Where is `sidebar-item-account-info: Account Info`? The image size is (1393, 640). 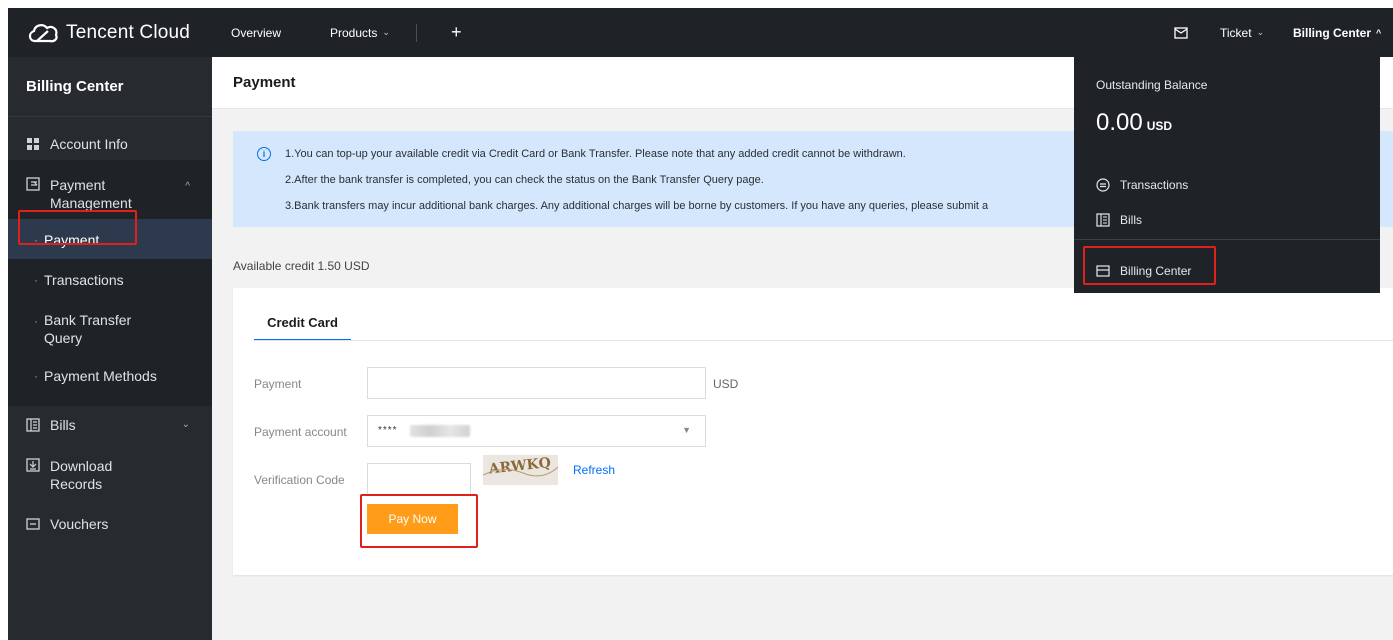
sidebar-item-account-info: Account Info is located at coordinates (110, 144).